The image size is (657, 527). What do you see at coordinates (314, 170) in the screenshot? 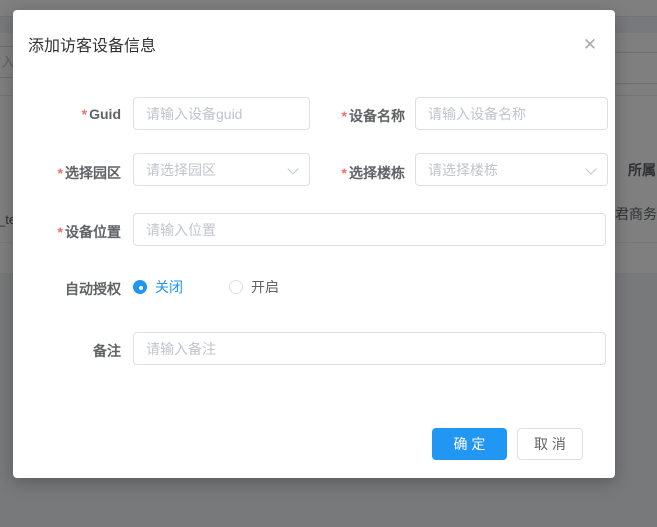
I see `form-row-park-building: * 选择园区 请选择园区 * 选择楼栋 请选择楼栋` at bounding box center [314, 170].